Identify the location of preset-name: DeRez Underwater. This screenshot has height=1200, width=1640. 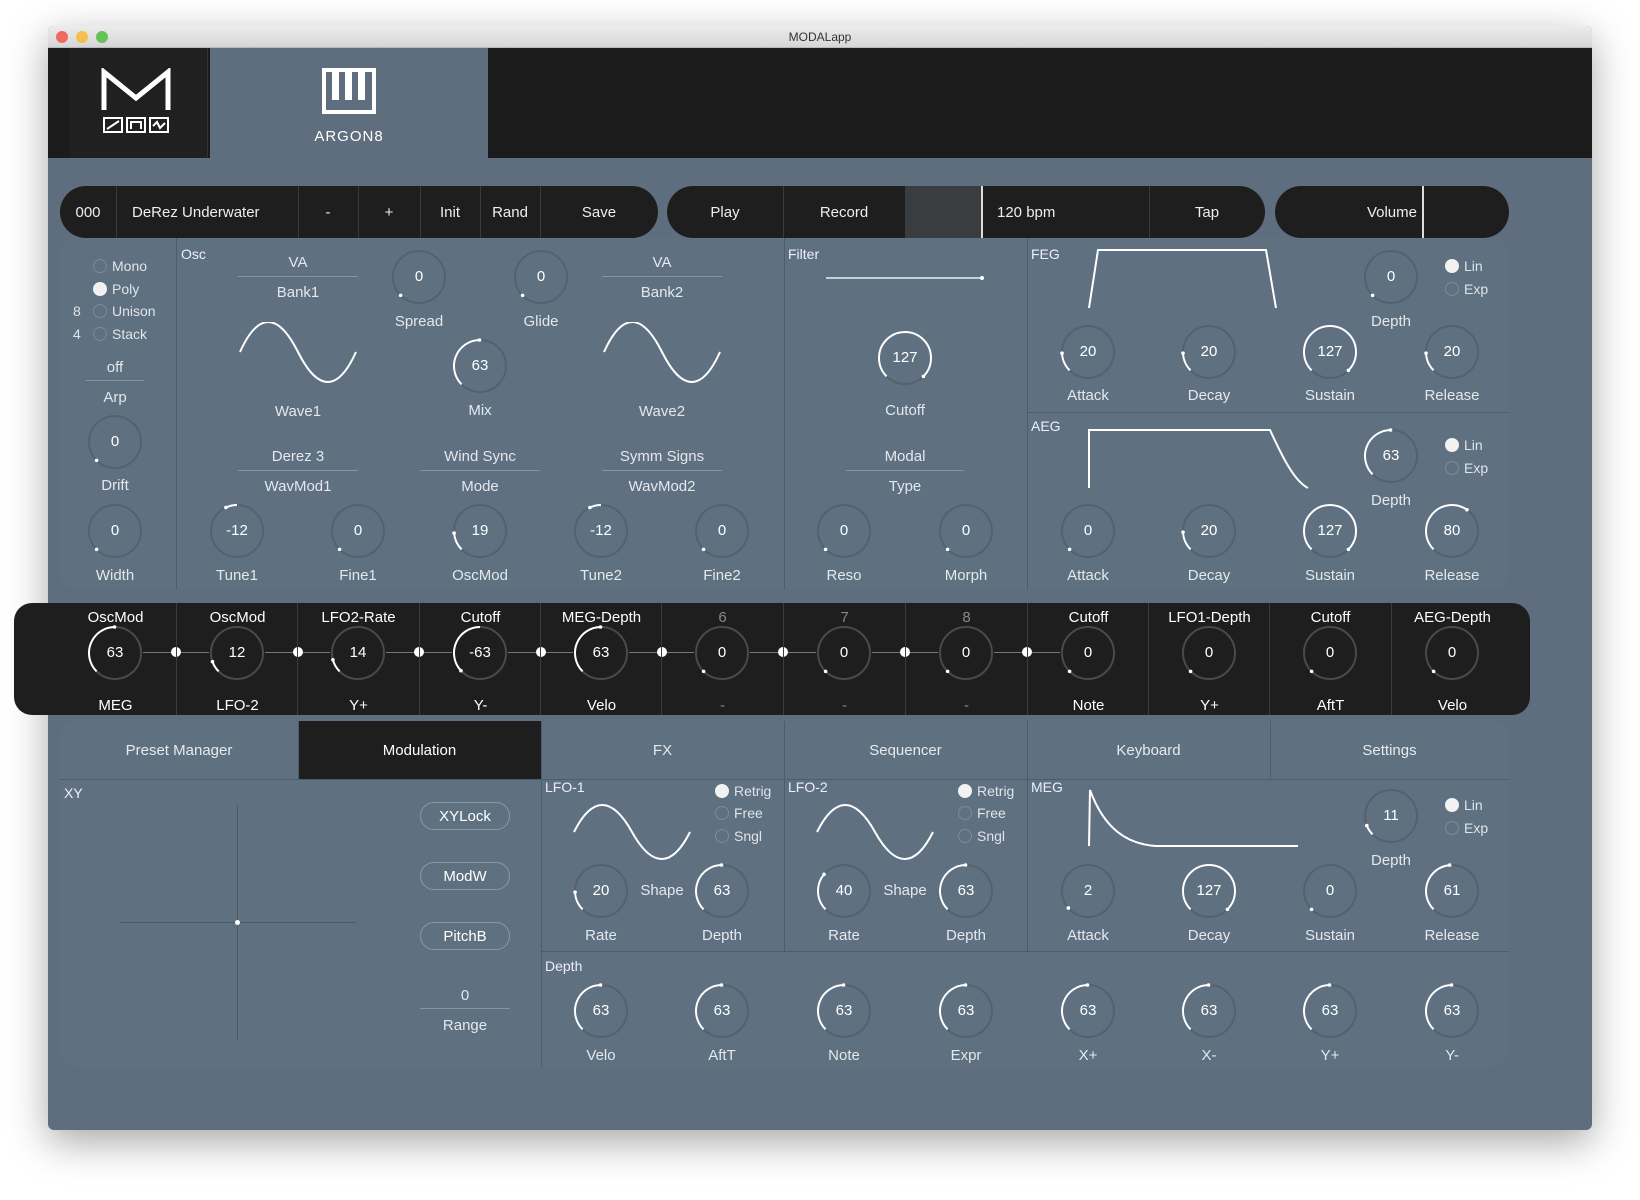
(207, 212).